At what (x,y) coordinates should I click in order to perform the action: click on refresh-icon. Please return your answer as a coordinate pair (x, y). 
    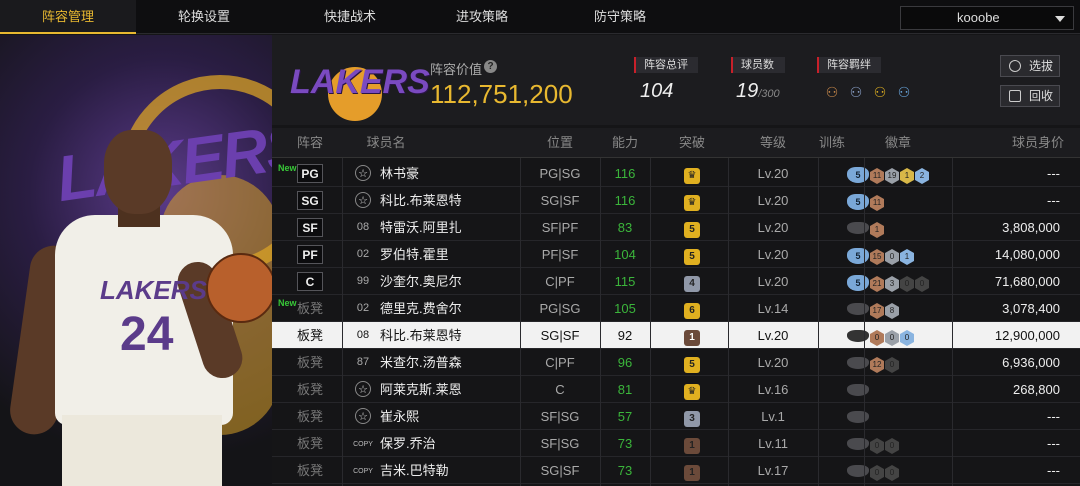
    Looking at the image, I should click on (1015, 66).